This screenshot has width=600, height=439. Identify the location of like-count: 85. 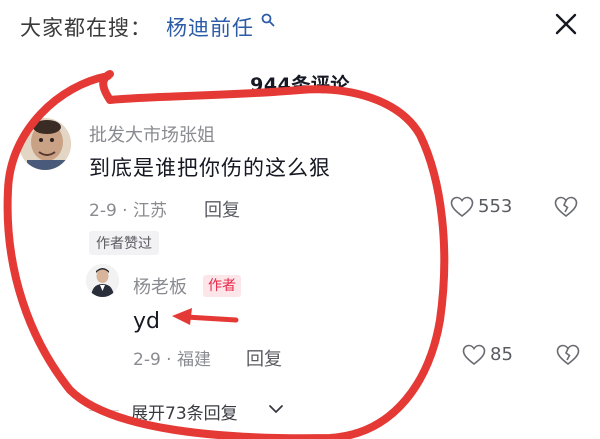
(501, 354).